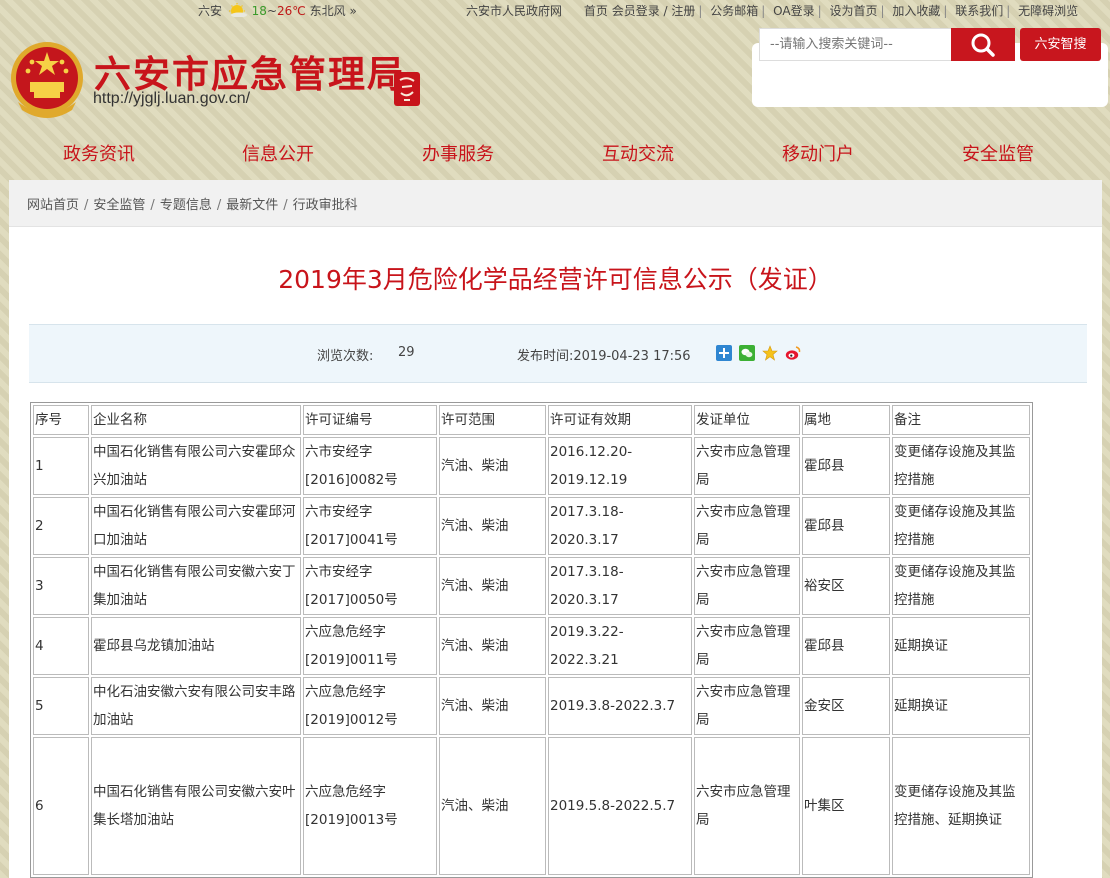  What do you see at coordinates (196, 466) in the screenshot?
I see `cell-company: 中国石化销售有限公司六安霍邱众兴加油站` at bounding box center [196, 466].